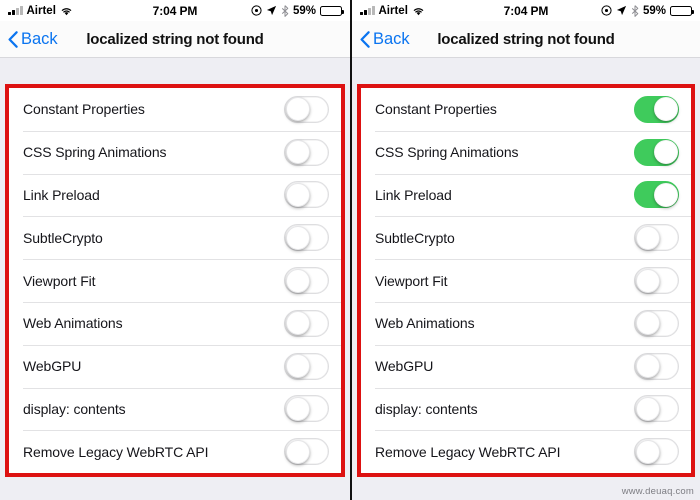 The image size is (700, 500). I want to click on settings-row-label: Constant Properties, so click(84, 109).